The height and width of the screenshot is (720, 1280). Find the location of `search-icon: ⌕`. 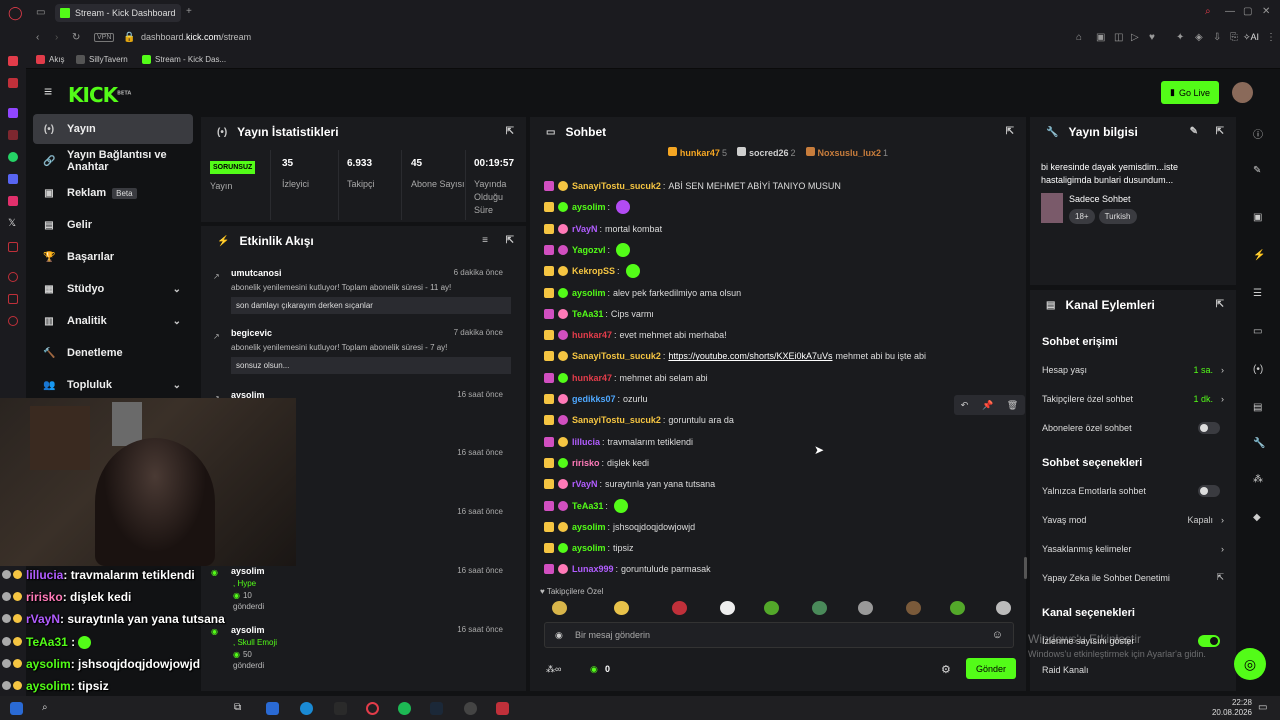

search-icon: ⌕ is located at coordinates (1208, 11).